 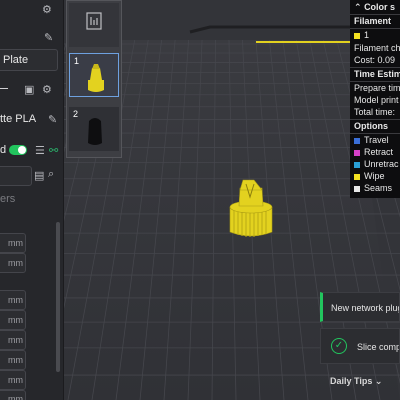 What do you see at coordinates (16, 176) in the screenshot?
I see `search-field` at bounding box center [16, 176].